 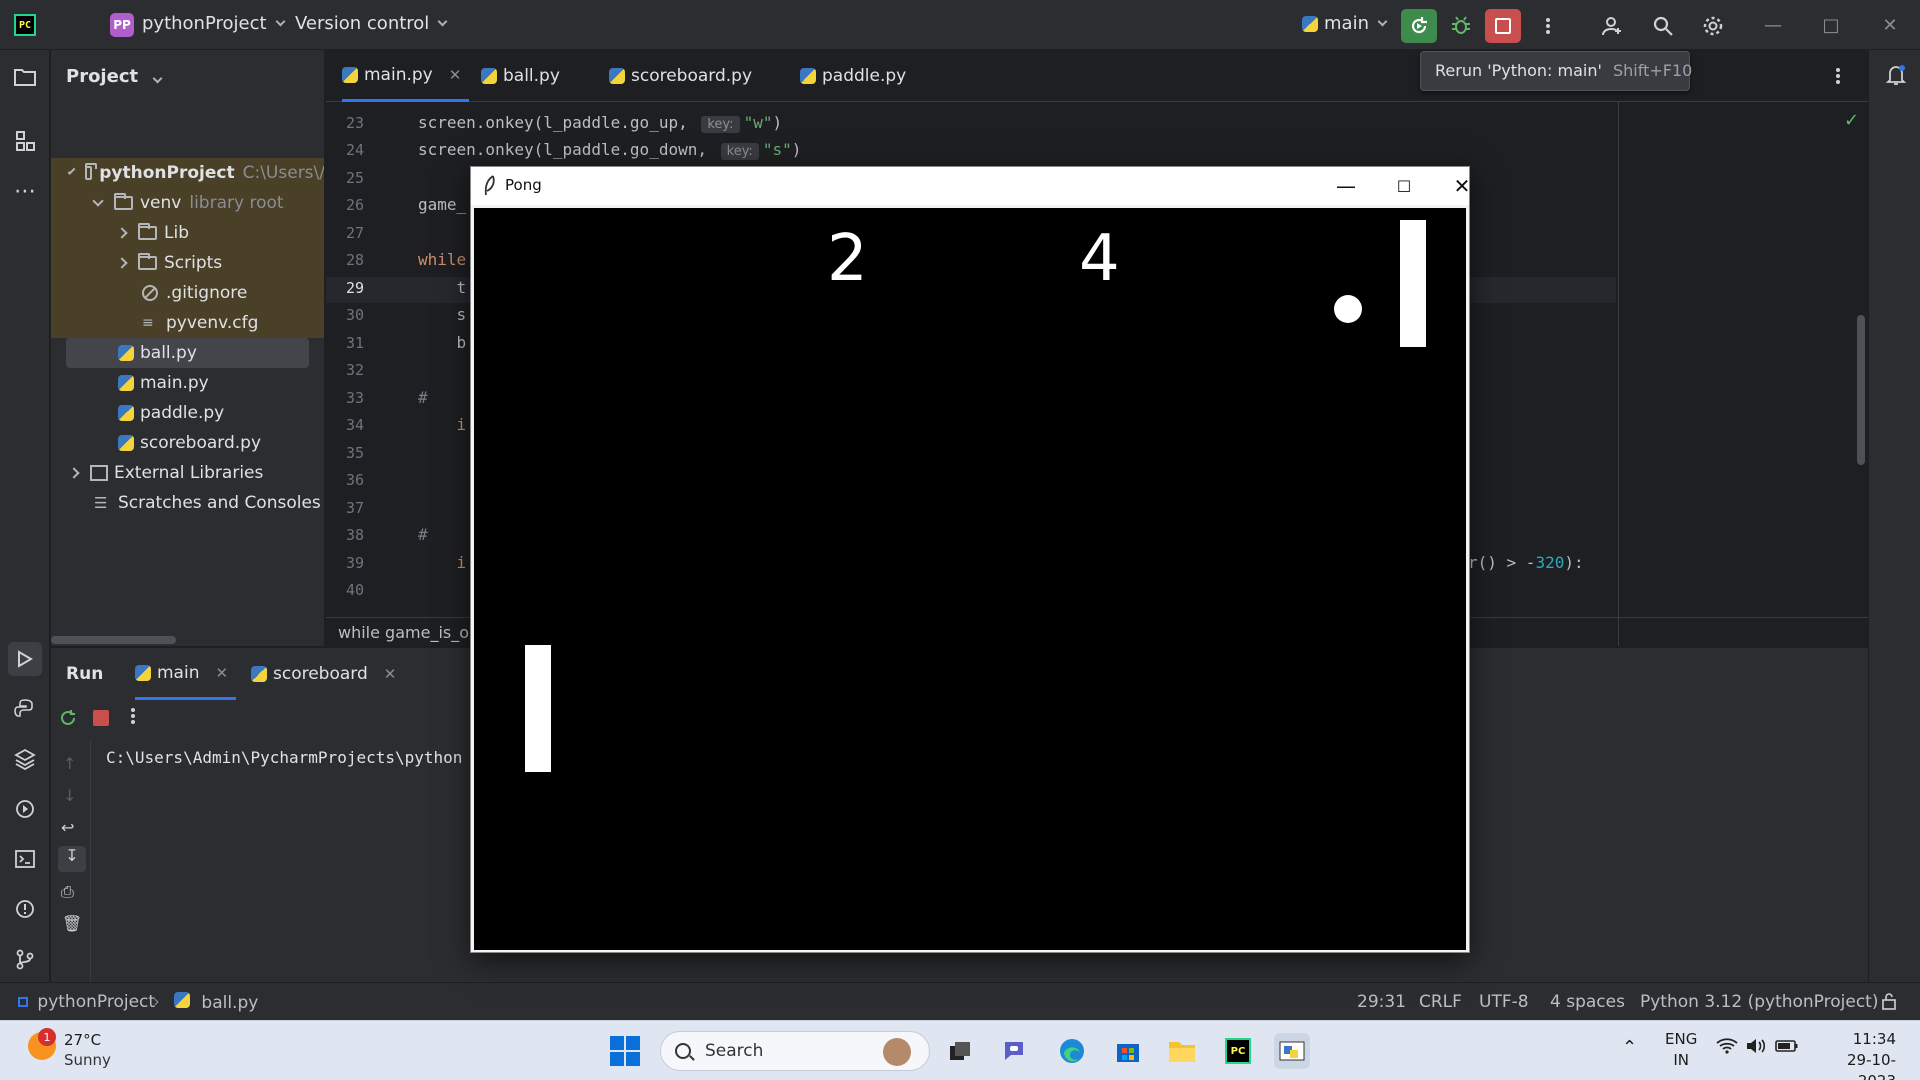 I want to click on soft-wrap-icon: ↩, so click(x=67, y=827).